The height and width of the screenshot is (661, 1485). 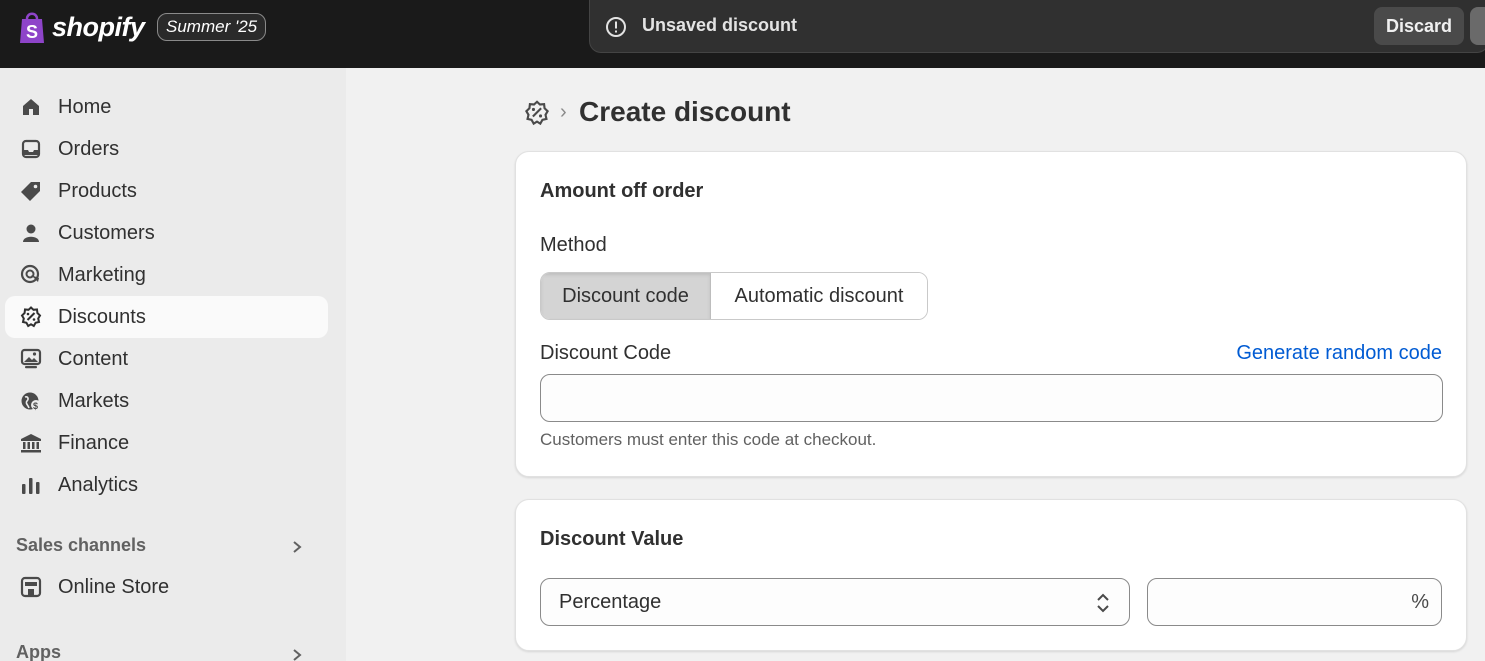 What do you see at coordinates (166, 485) in the screenshot?
I see `sidebar-item-analytics: Analytics` at bounding box center [166, 485].